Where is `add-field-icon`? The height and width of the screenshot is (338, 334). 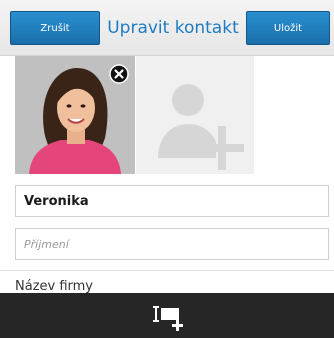
add-field-icon is located at coordinates (168, 318).